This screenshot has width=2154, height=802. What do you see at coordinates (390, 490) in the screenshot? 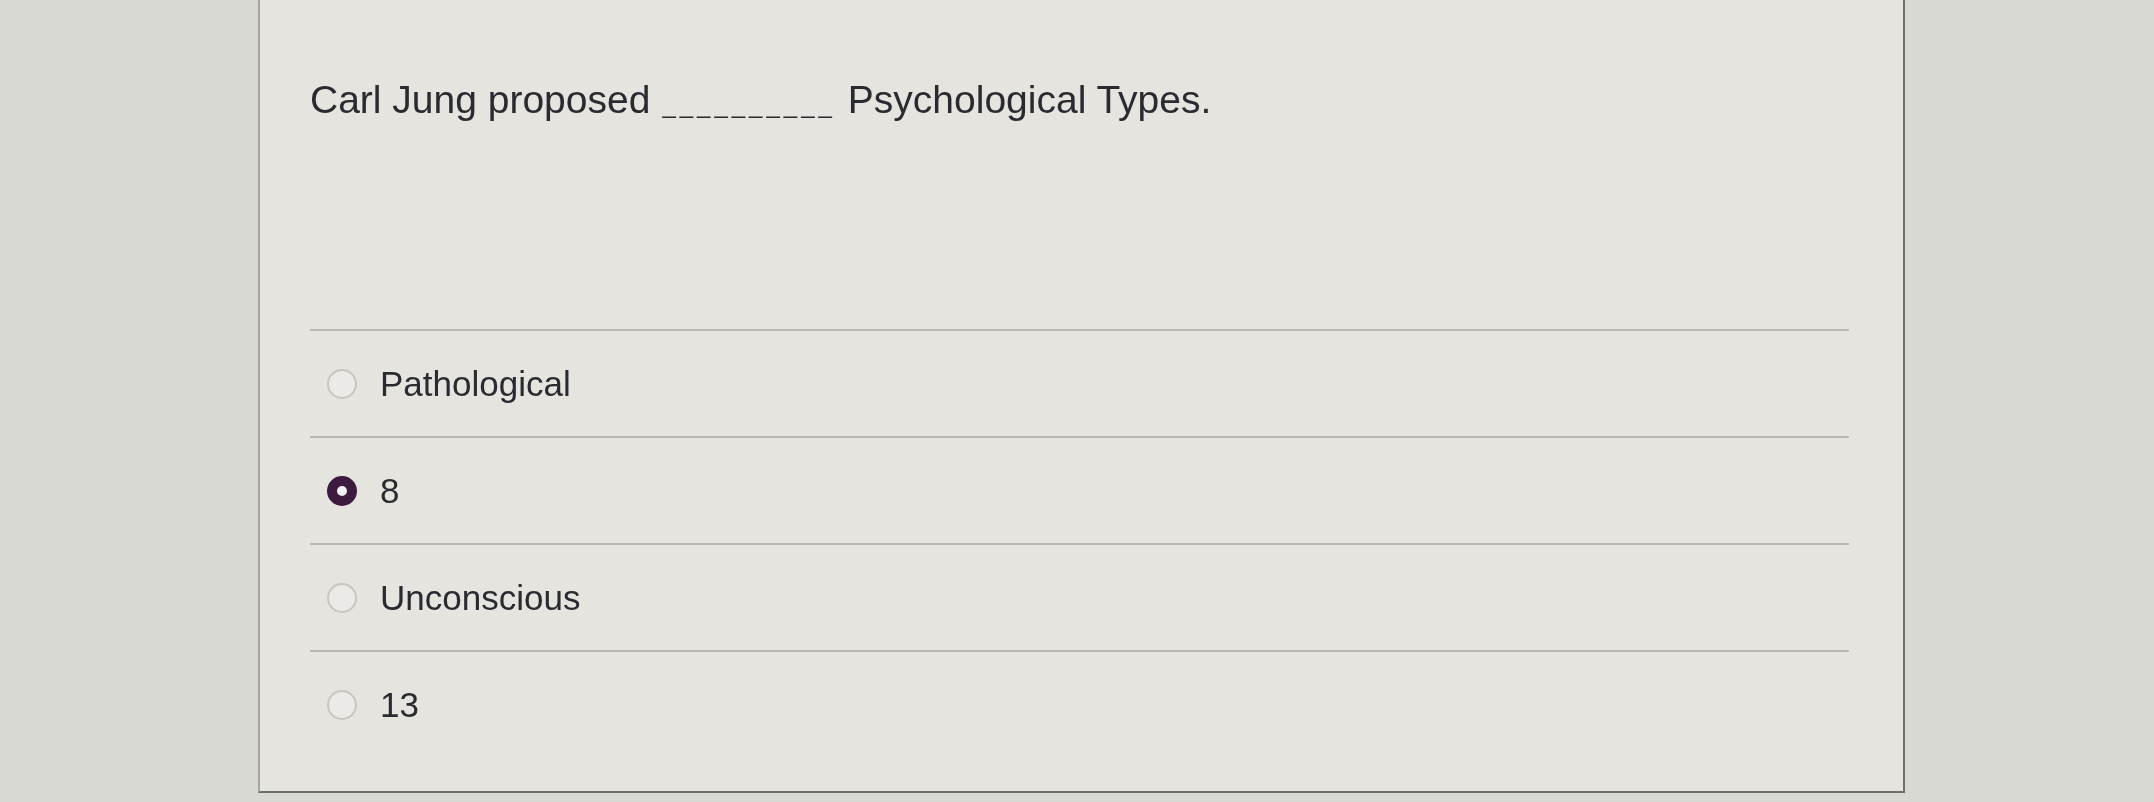
I see `option-label: 8` at bounding box center [390, 490].